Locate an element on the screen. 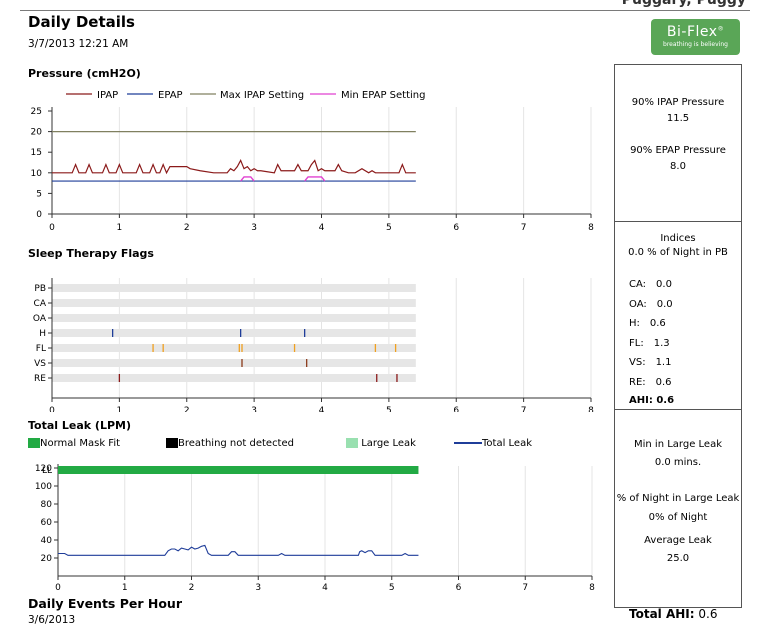 This screenshot has width=766, height=632. epap-90-label: 90% EPAP Pressure is located at coordinates (678, 150).